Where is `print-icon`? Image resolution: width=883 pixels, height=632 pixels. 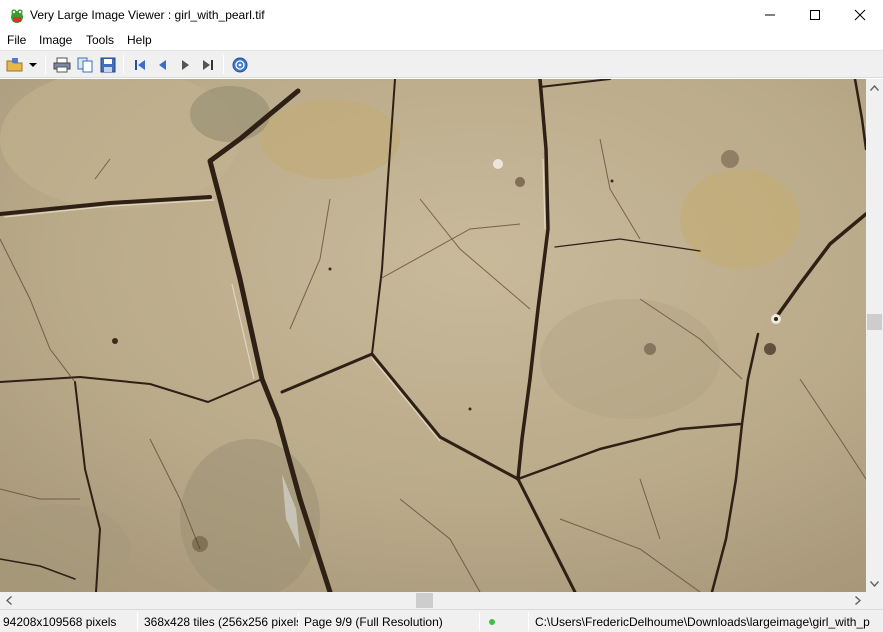 print-icon is located at coordinates (62, 65).